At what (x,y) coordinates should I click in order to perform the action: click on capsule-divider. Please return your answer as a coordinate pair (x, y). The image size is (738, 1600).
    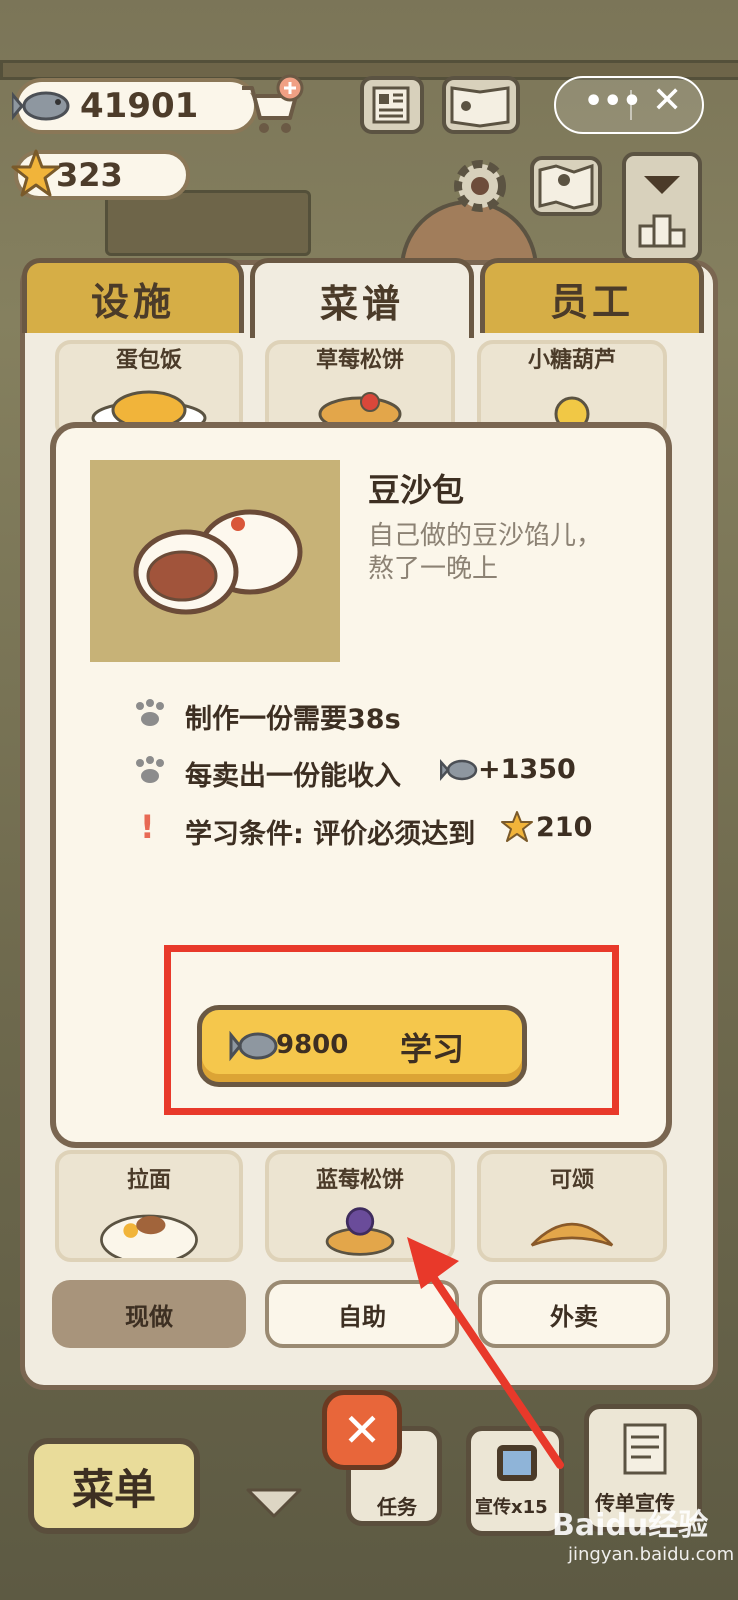
    Looking at the image, I should click on (631, 105).